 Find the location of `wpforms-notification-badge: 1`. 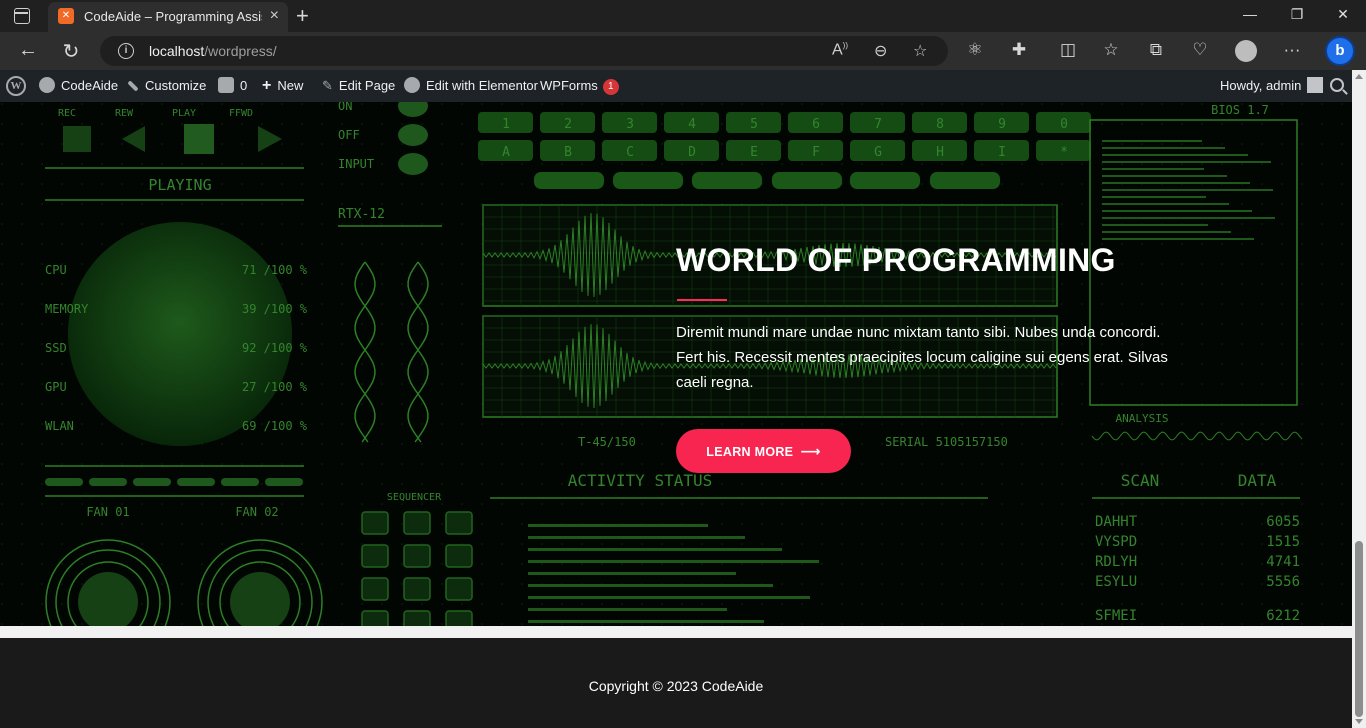

wpforms-notification-badge: 1 is located at coordinates (610, 87).